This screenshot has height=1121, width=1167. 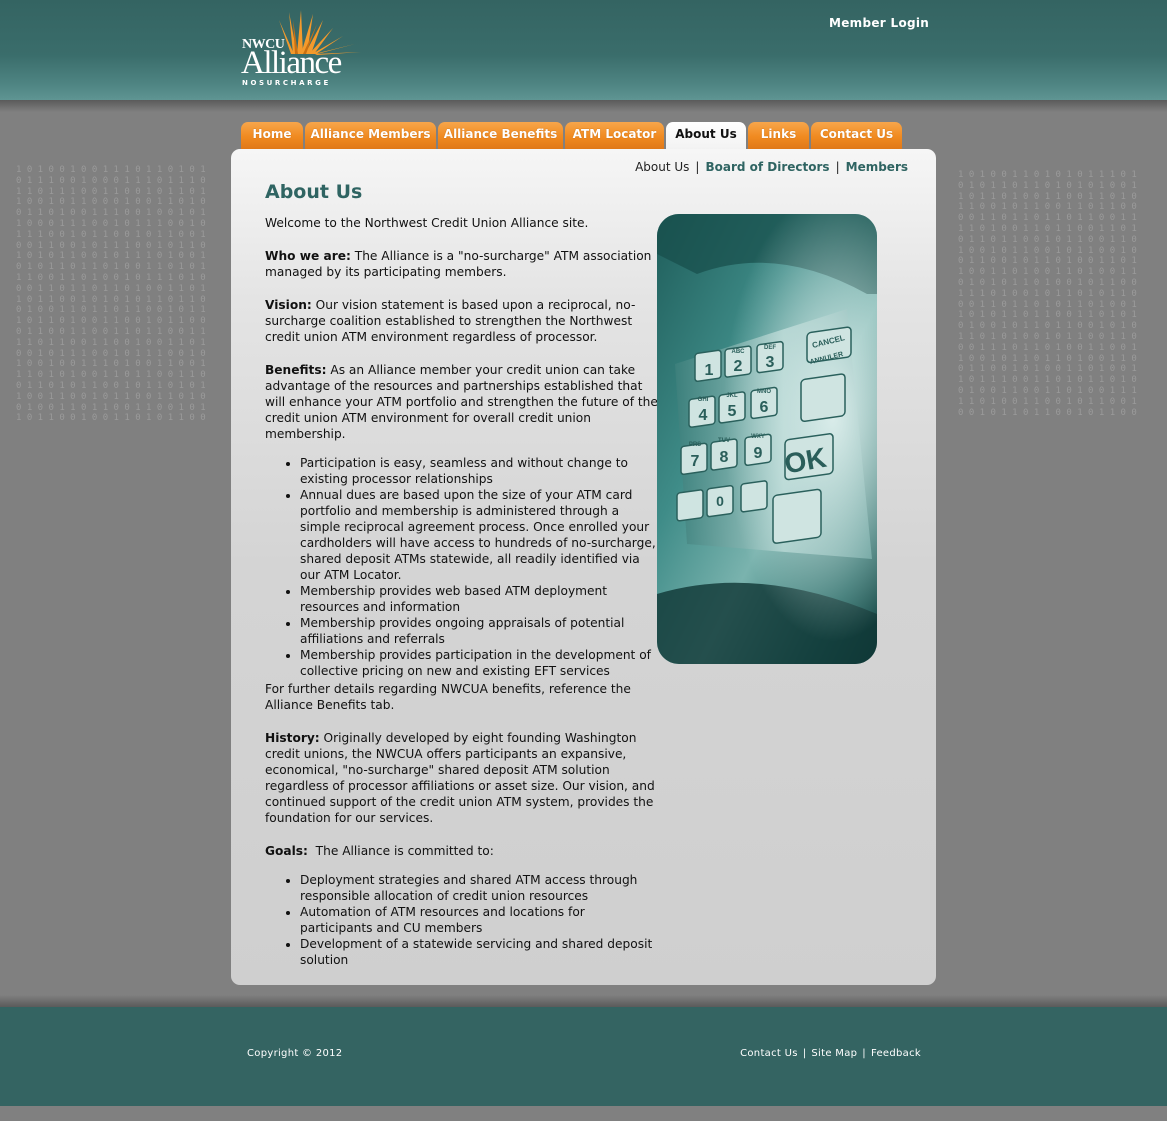 I want to click on nwcu-alliance-logo: NWCU Alliance NOSURCHARGE, so click(x=302, y=49).